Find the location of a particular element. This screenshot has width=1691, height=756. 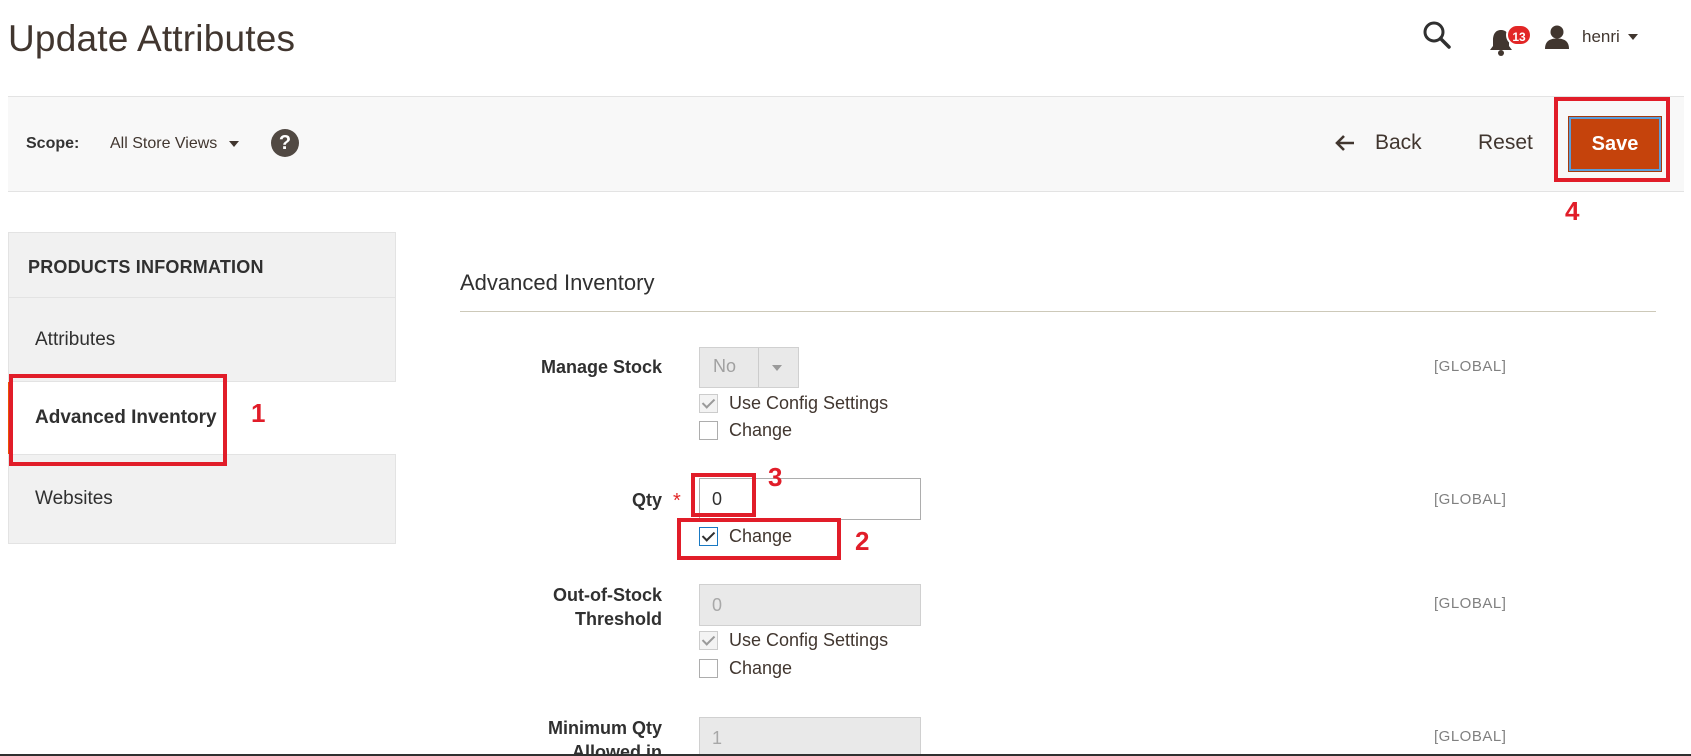

out-of-stock-label-line1: Out-of-Stock is located at coordinates (607, 595).